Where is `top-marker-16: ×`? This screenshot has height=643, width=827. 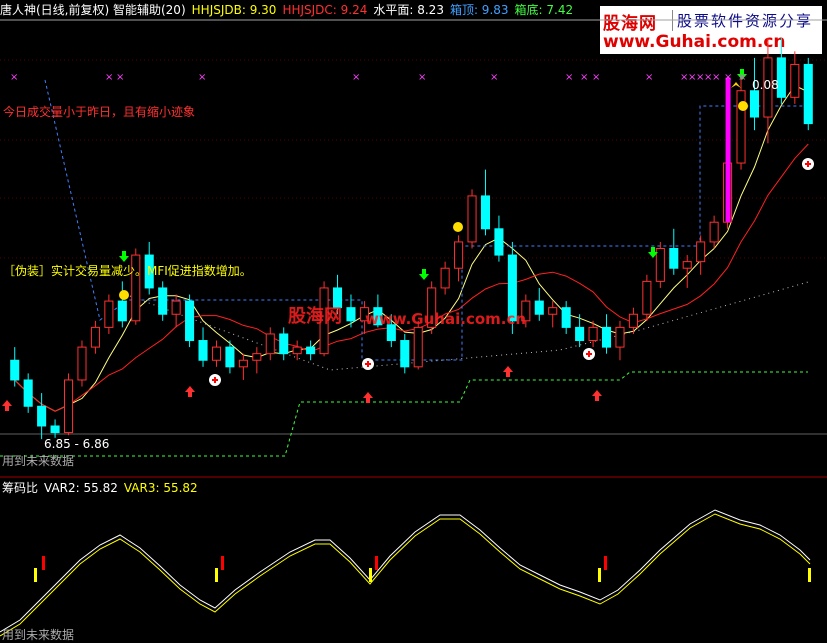 top-marker-16: × is located at coordinates (728, 77).